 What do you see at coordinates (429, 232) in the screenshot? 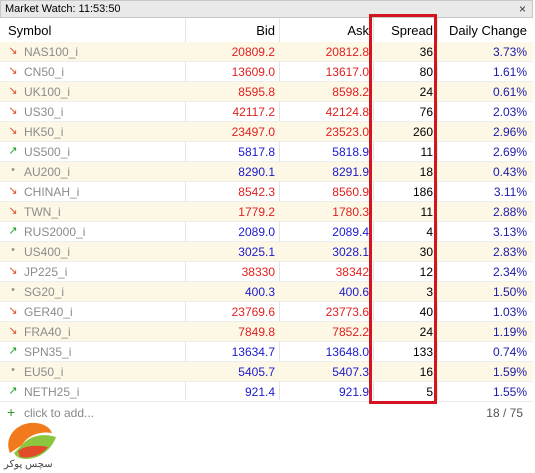
I see `spread-cell: 4` at bounding box center [429, 232].